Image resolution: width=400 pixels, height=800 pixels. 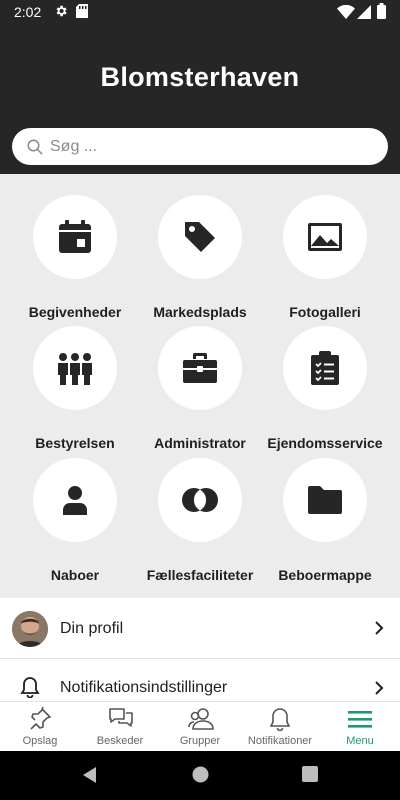 I want to click on folder-icon, so click(x=325, y=500).